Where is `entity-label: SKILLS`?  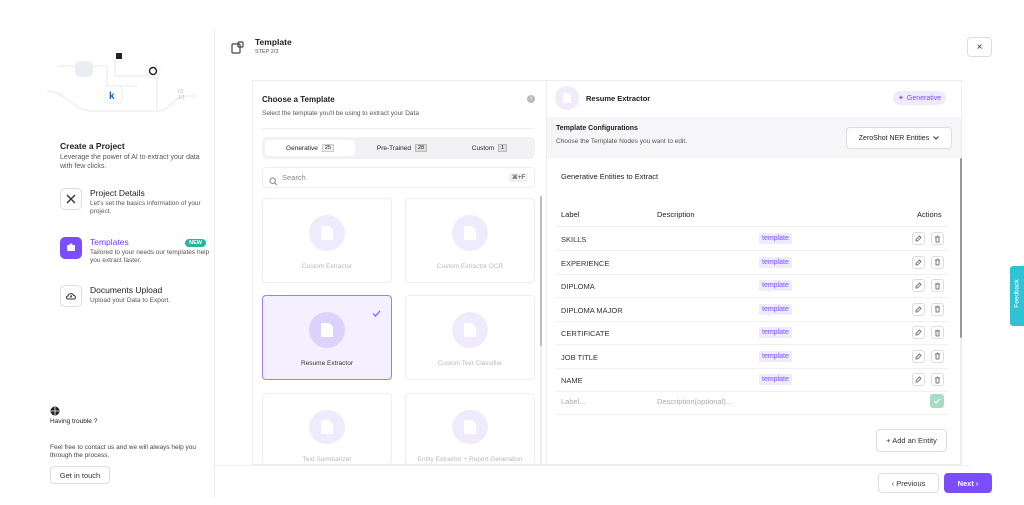
entity-label: SKILLS is located at coordinates (574, 239).